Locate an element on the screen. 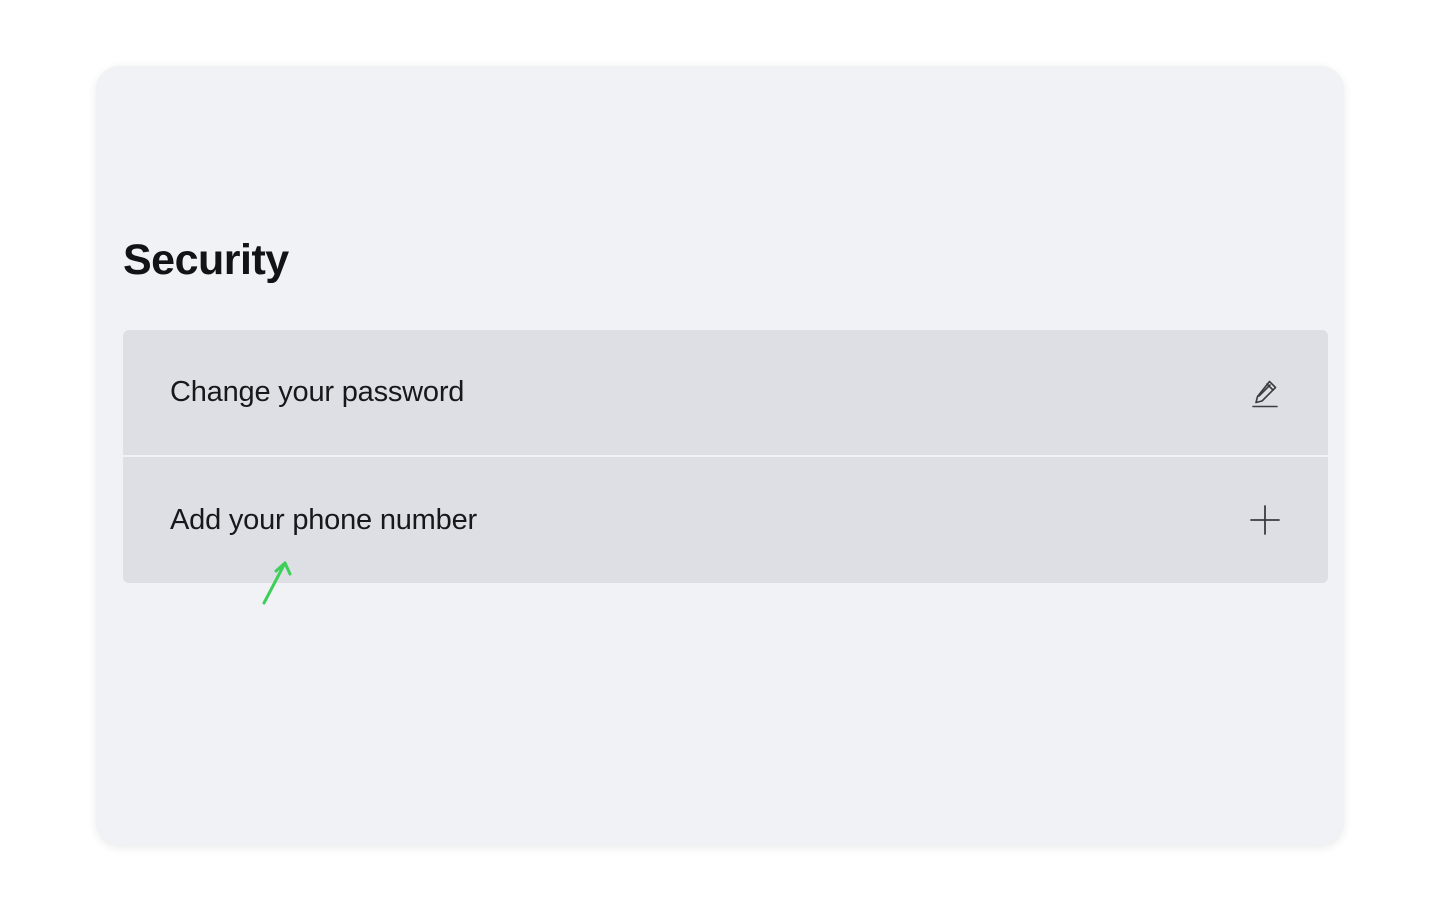 This screenshot has height=912, width=1440. add-phone-row: Add your phone number is located at coordinates (725, 520).